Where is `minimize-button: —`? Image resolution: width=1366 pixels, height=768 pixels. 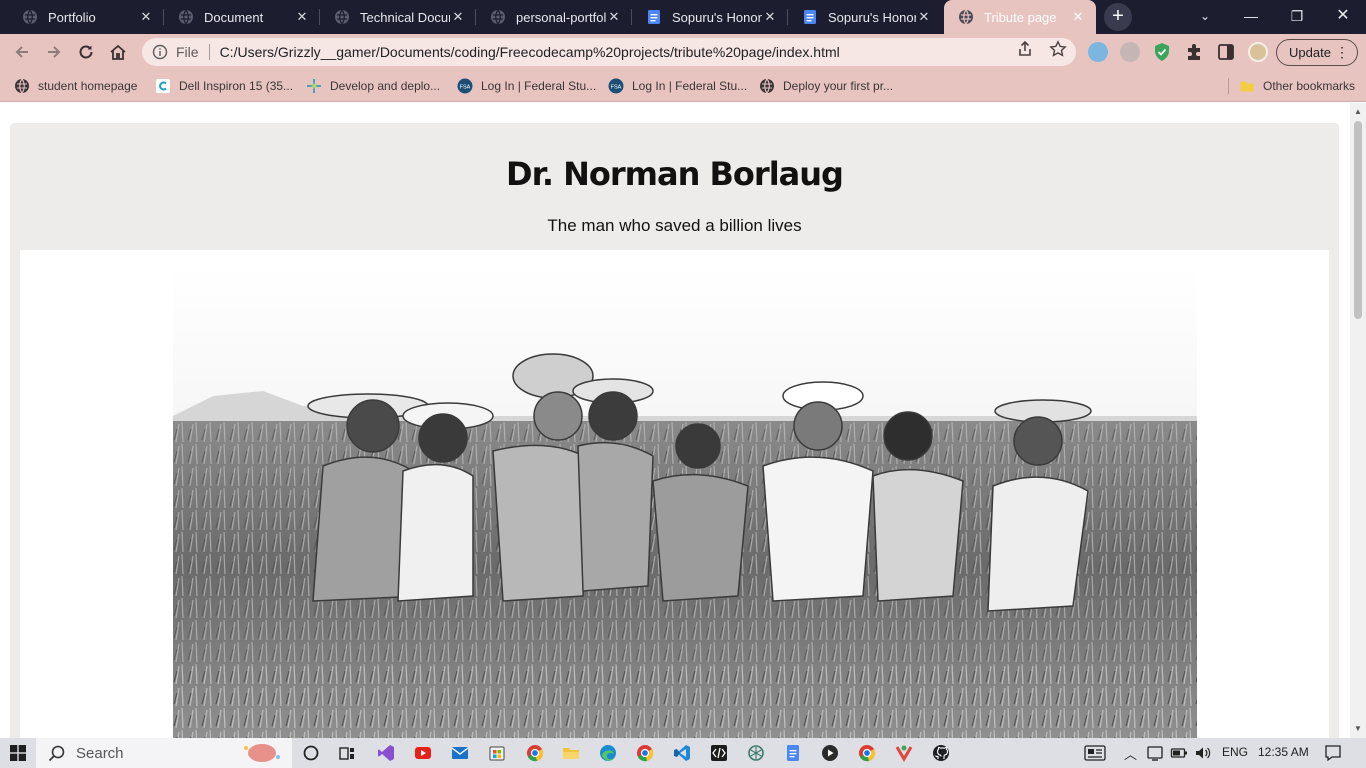 minimize-button: — is located at coordinates (1251, 17).